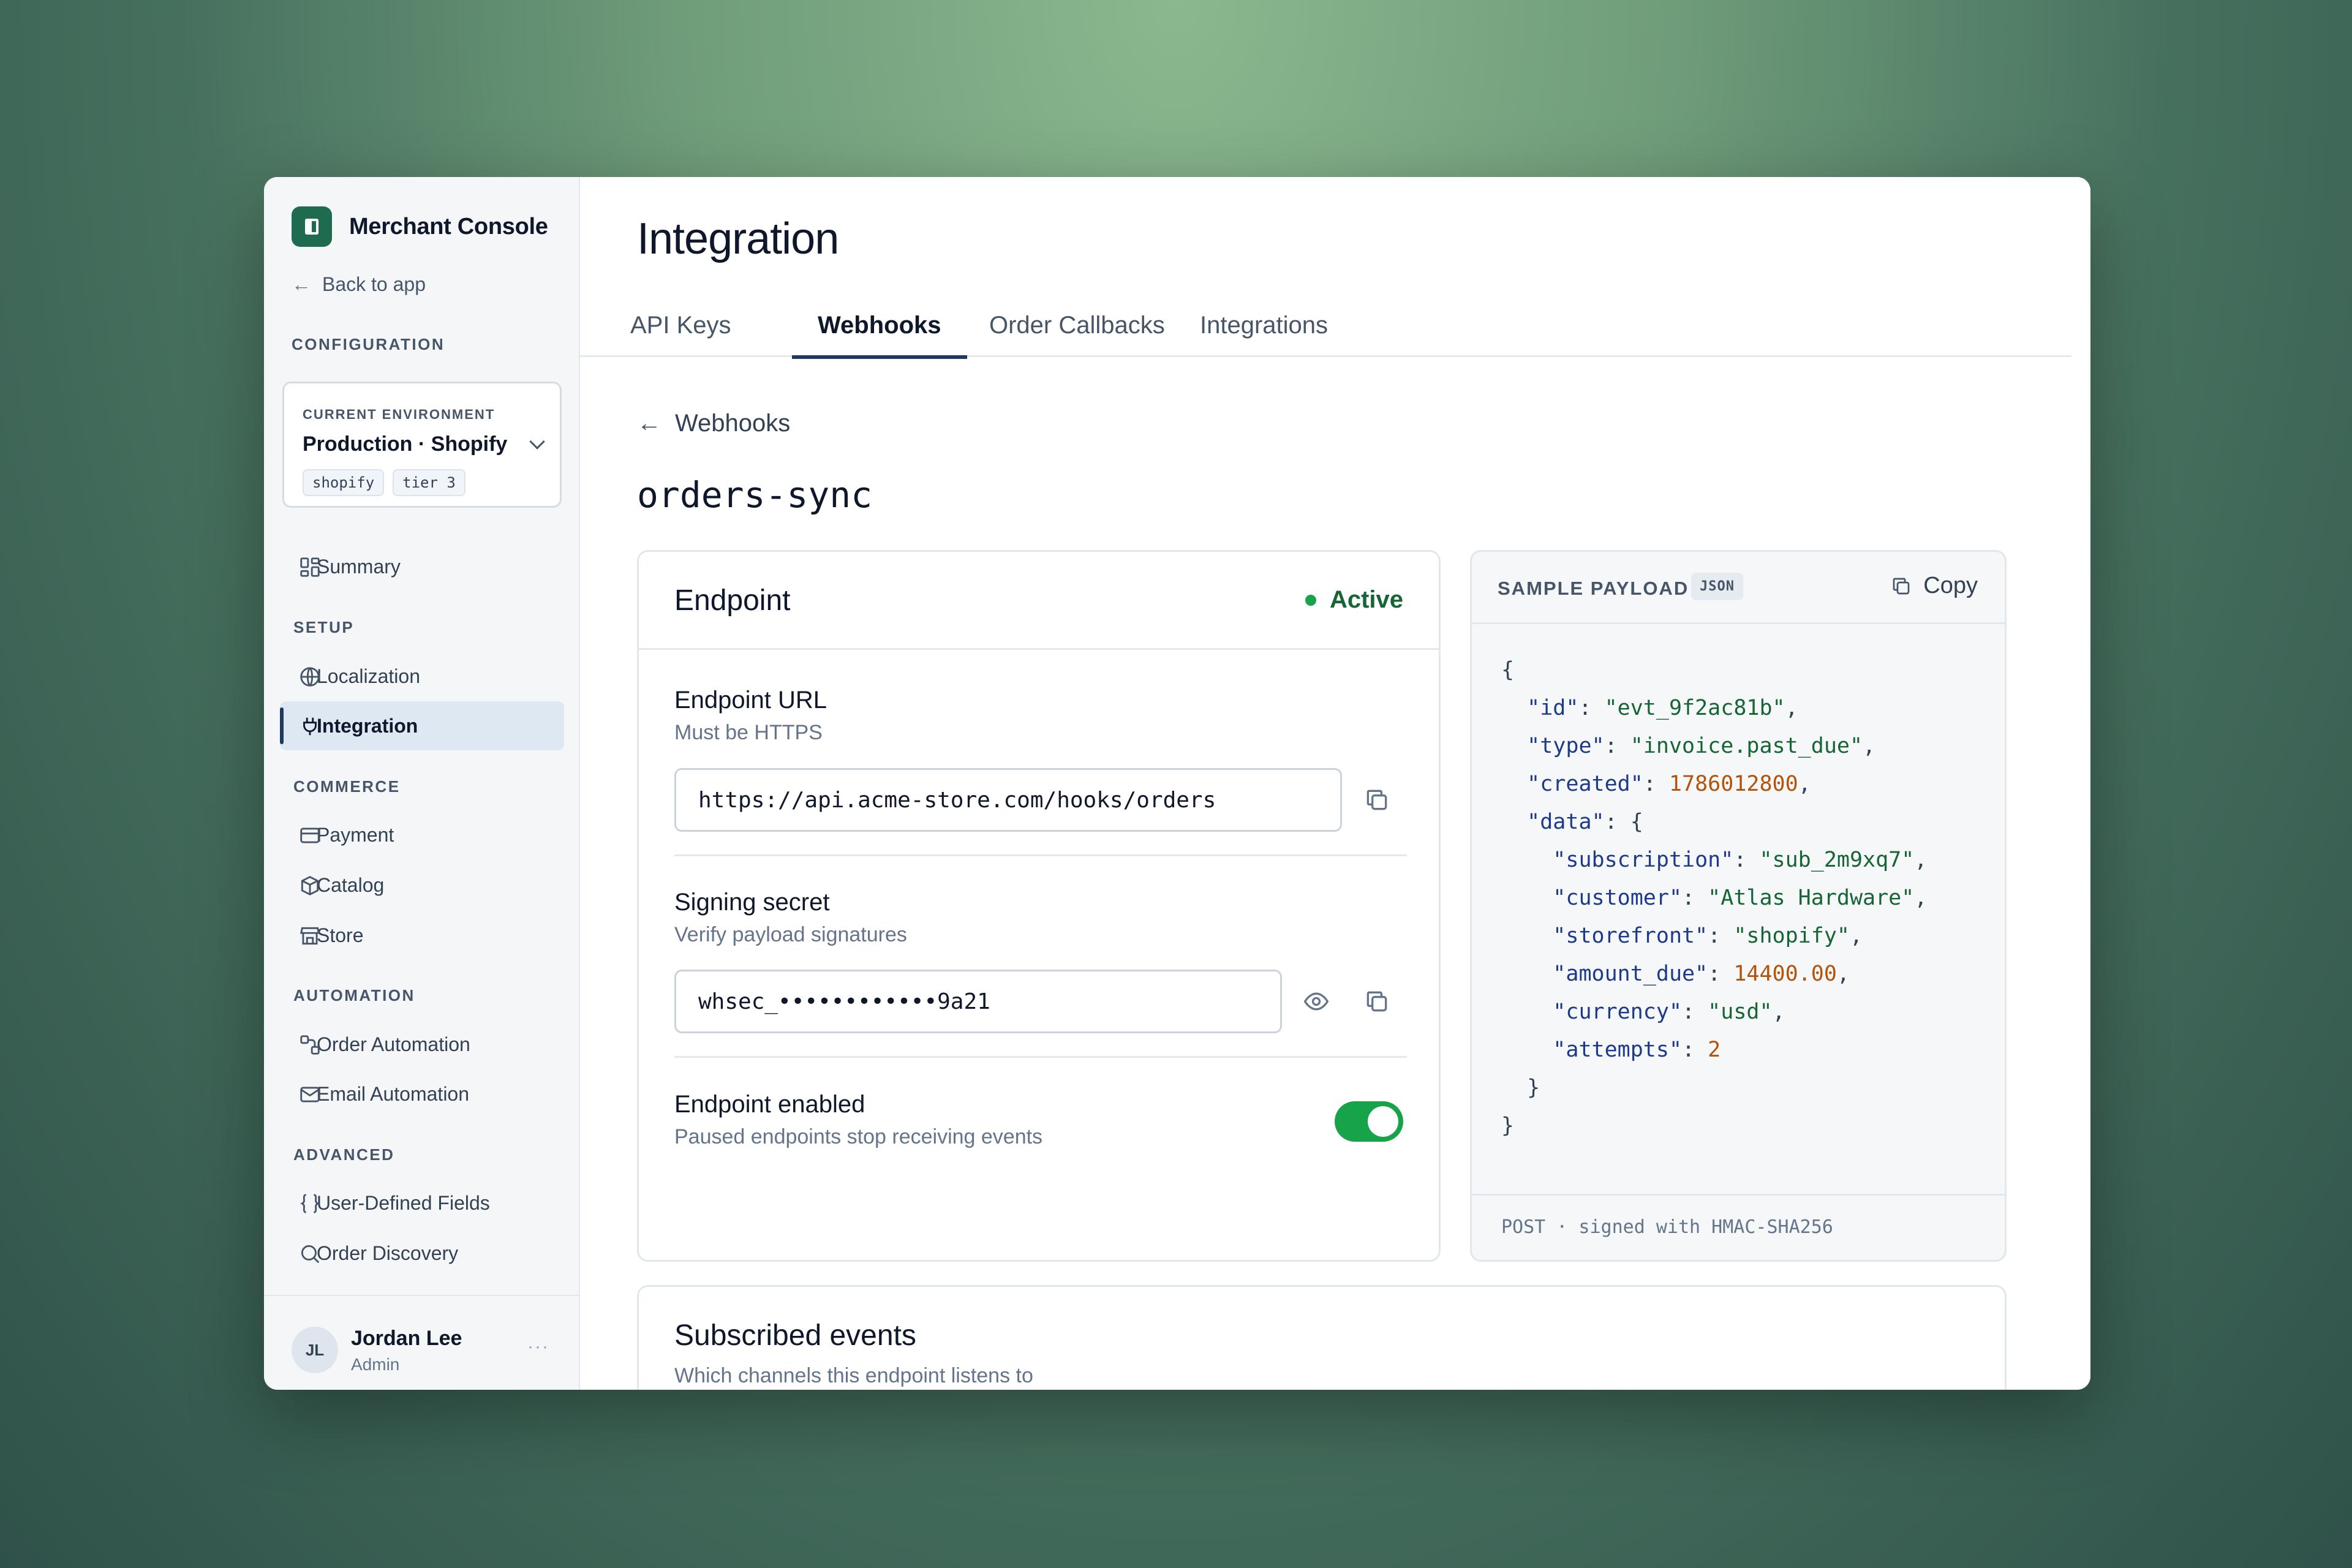 This screenshot has height=1568, width=2352. I want to click on breadcrumb: ← Webhooks, so click(714, 424).